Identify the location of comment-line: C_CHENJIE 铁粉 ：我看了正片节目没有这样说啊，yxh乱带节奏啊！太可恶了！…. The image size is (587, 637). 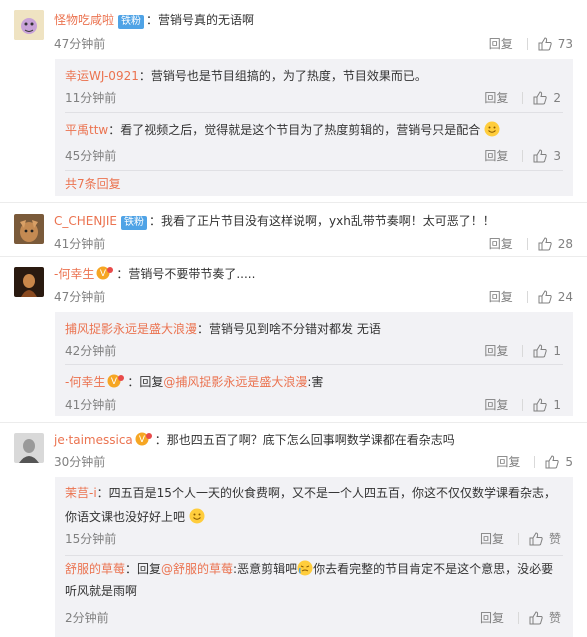
(274, 221).